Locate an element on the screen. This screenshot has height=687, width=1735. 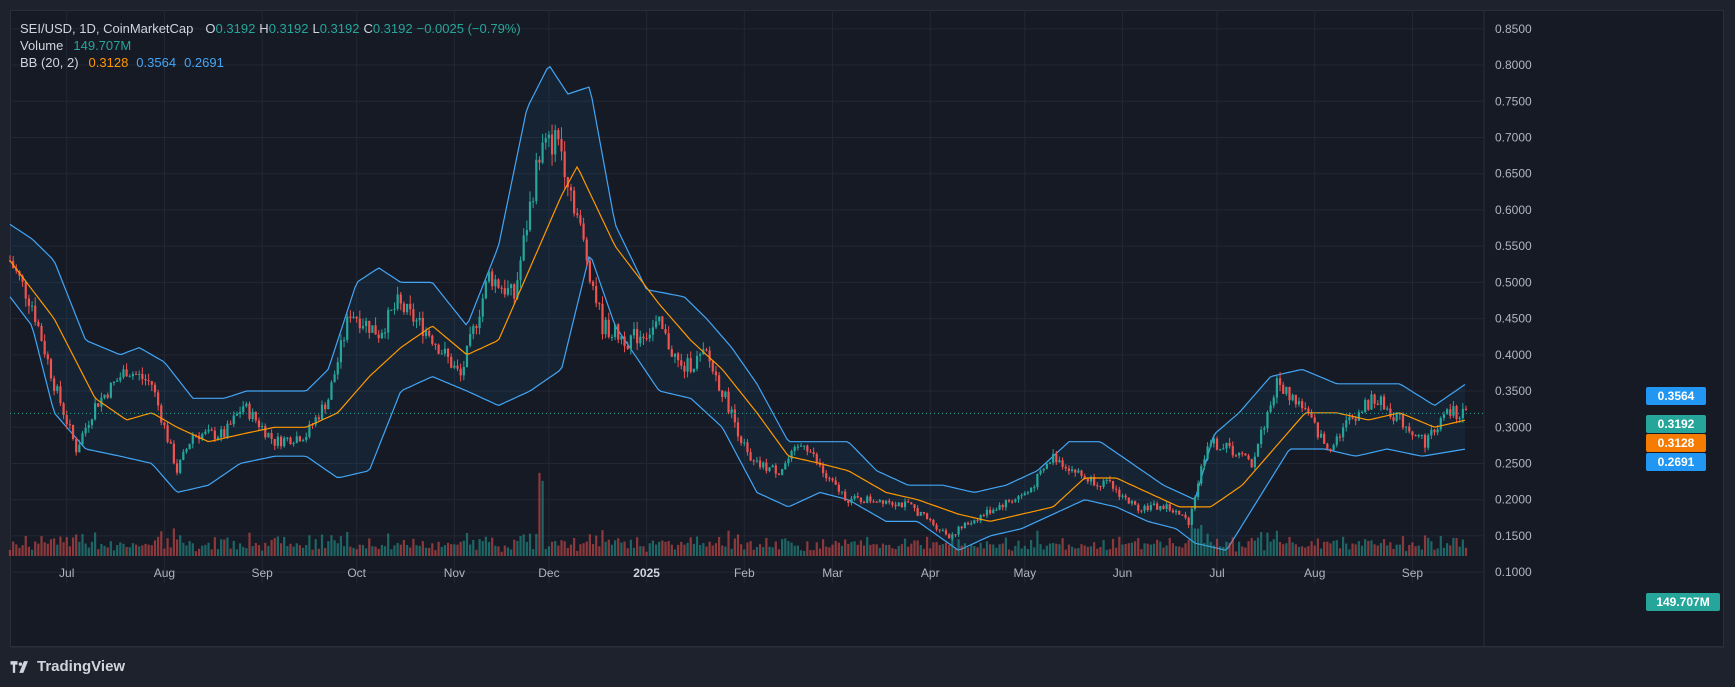
x-tick-label: Aug is located at coordinates (164, 573).